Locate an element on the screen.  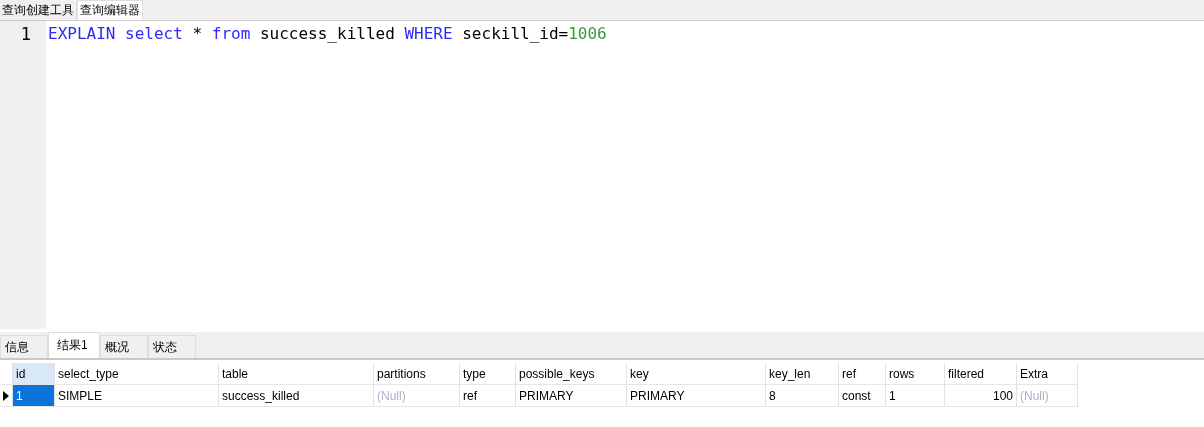
code-line: EXPLAIN select * from success_killed WHERE seckill_id=1006 is located at coordinates (327, 33).